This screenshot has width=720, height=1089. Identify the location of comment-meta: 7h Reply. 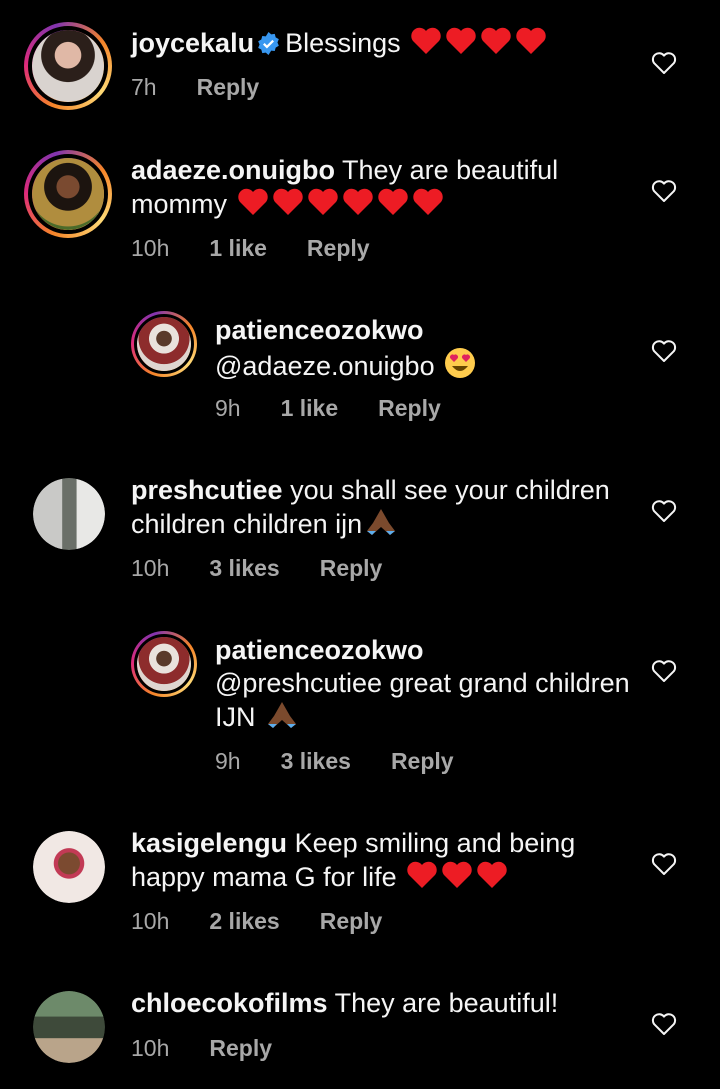
(195, 87).